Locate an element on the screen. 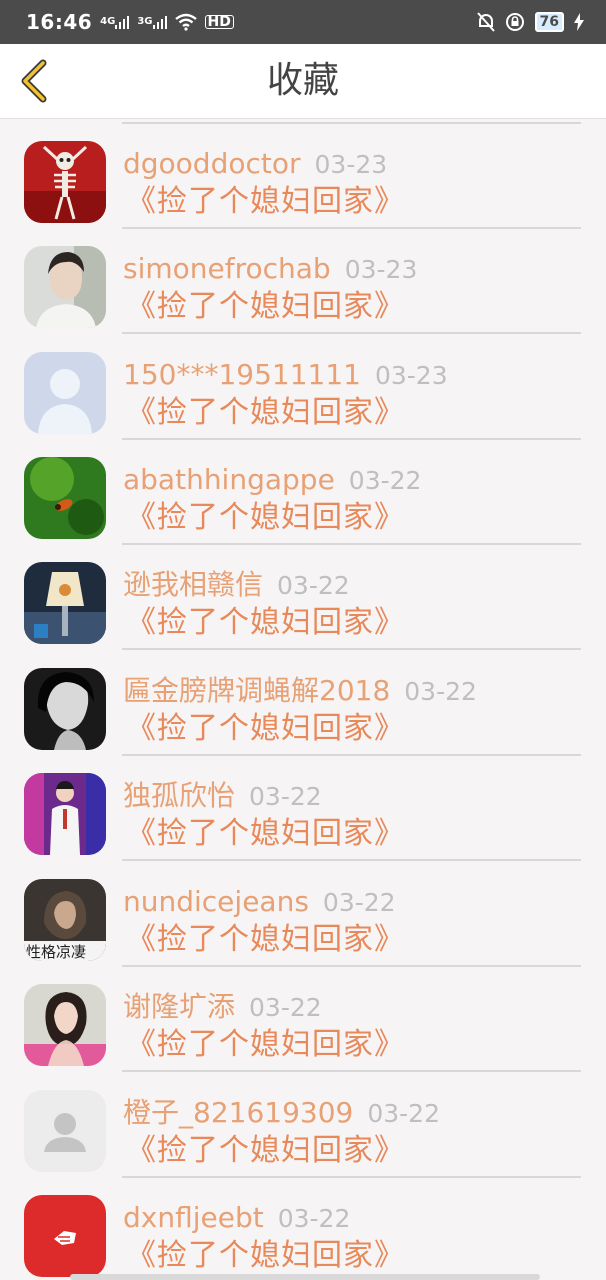 This screenshot has height=1280, width=606. scroll-indicator is located at coordinates (305, 1277).